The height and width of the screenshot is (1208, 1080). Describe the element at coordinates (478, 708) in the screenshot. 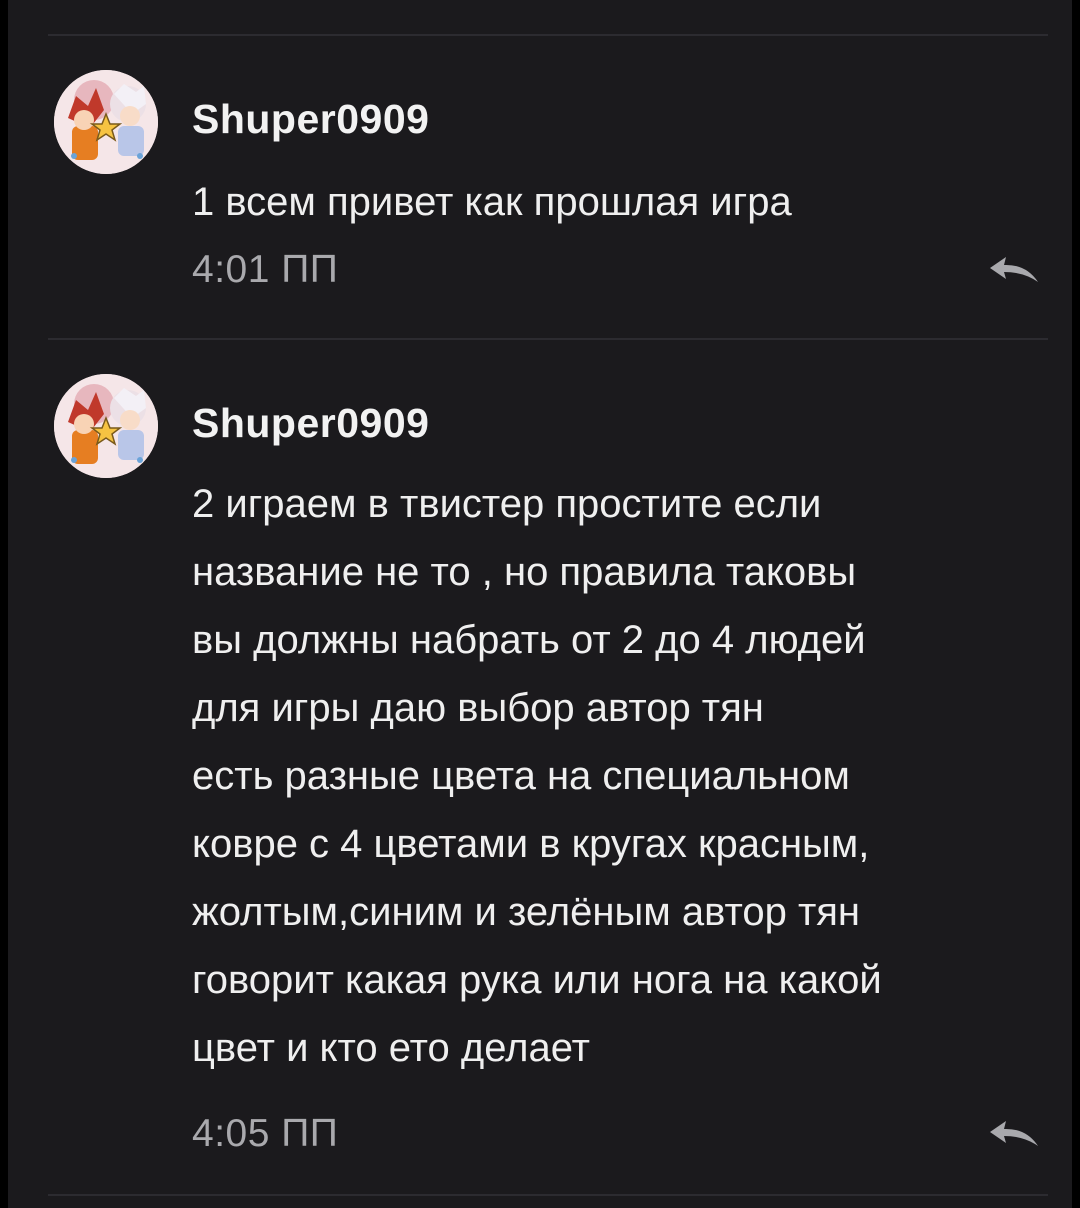

I see `message-line: для игры даю выбор автор тян` at that location.